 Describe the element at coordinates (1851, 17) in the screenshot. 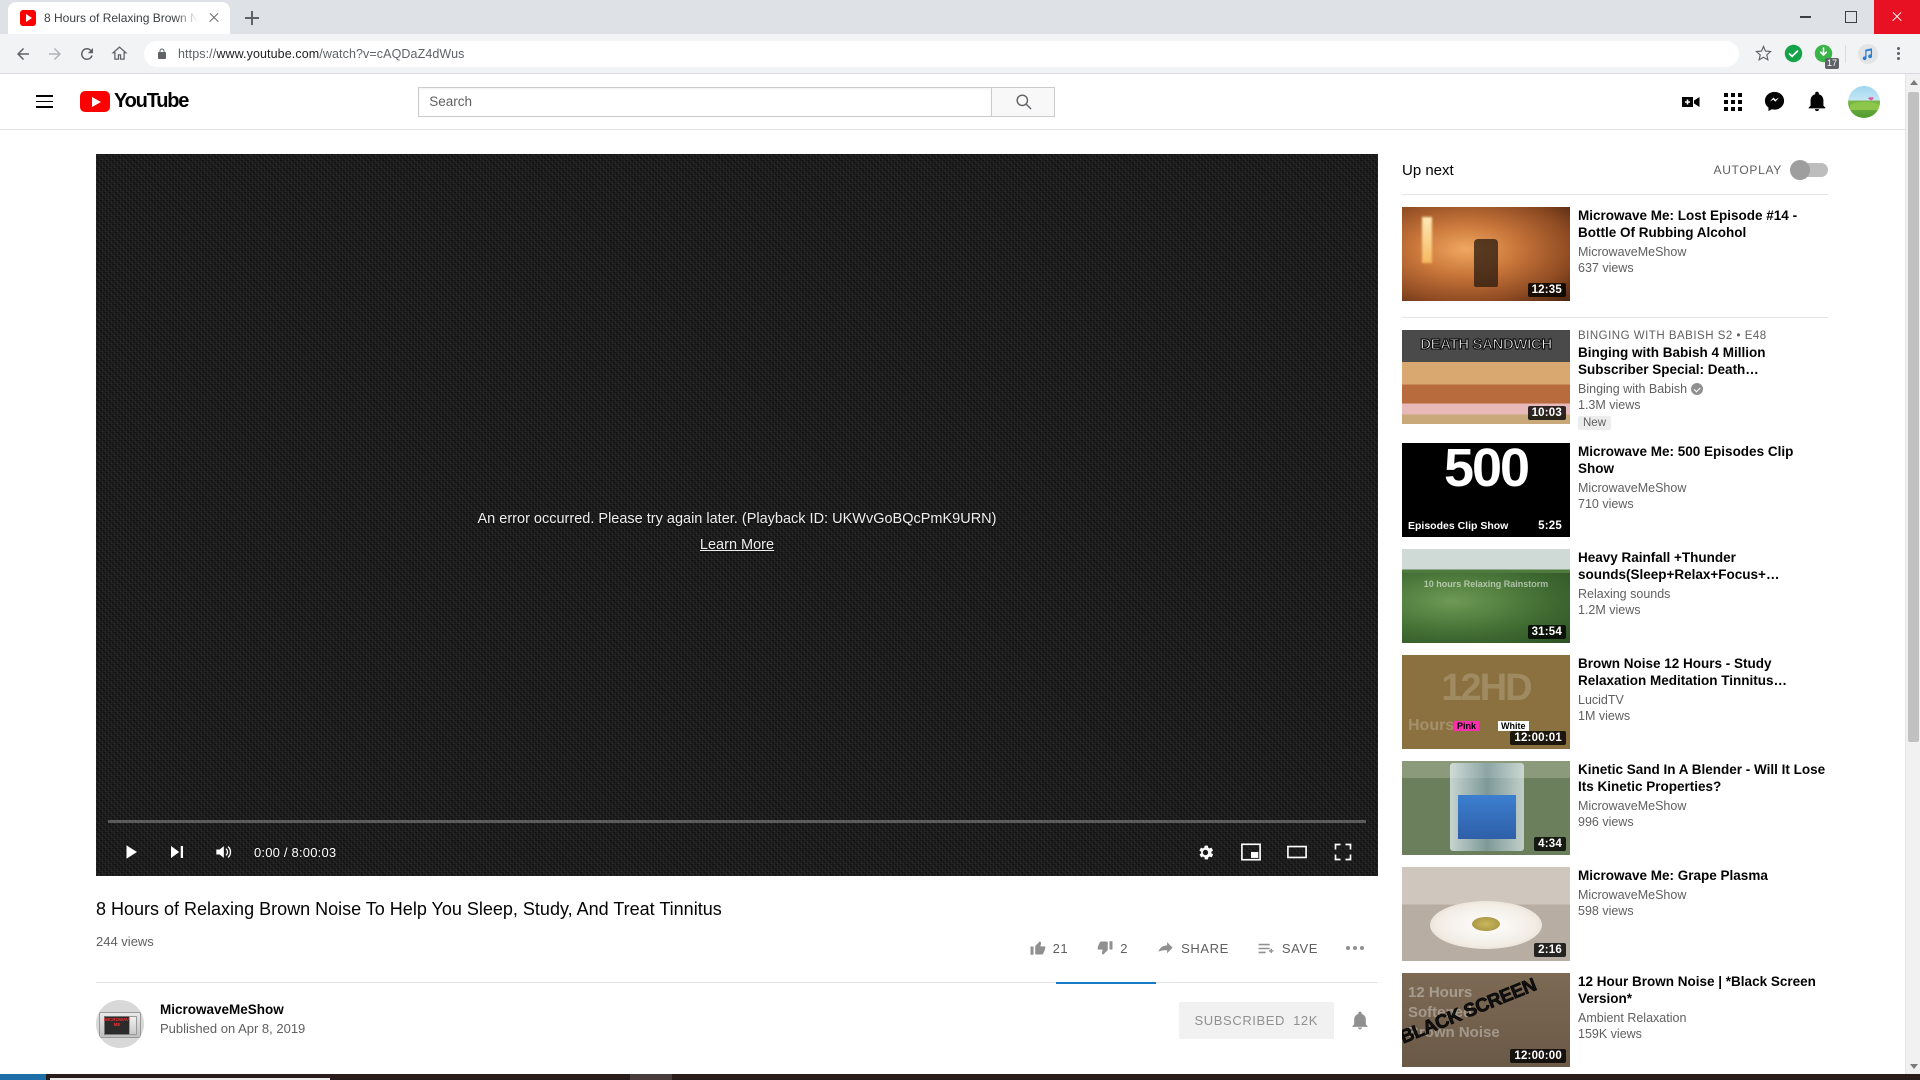

I see `maximize-button` at that location.